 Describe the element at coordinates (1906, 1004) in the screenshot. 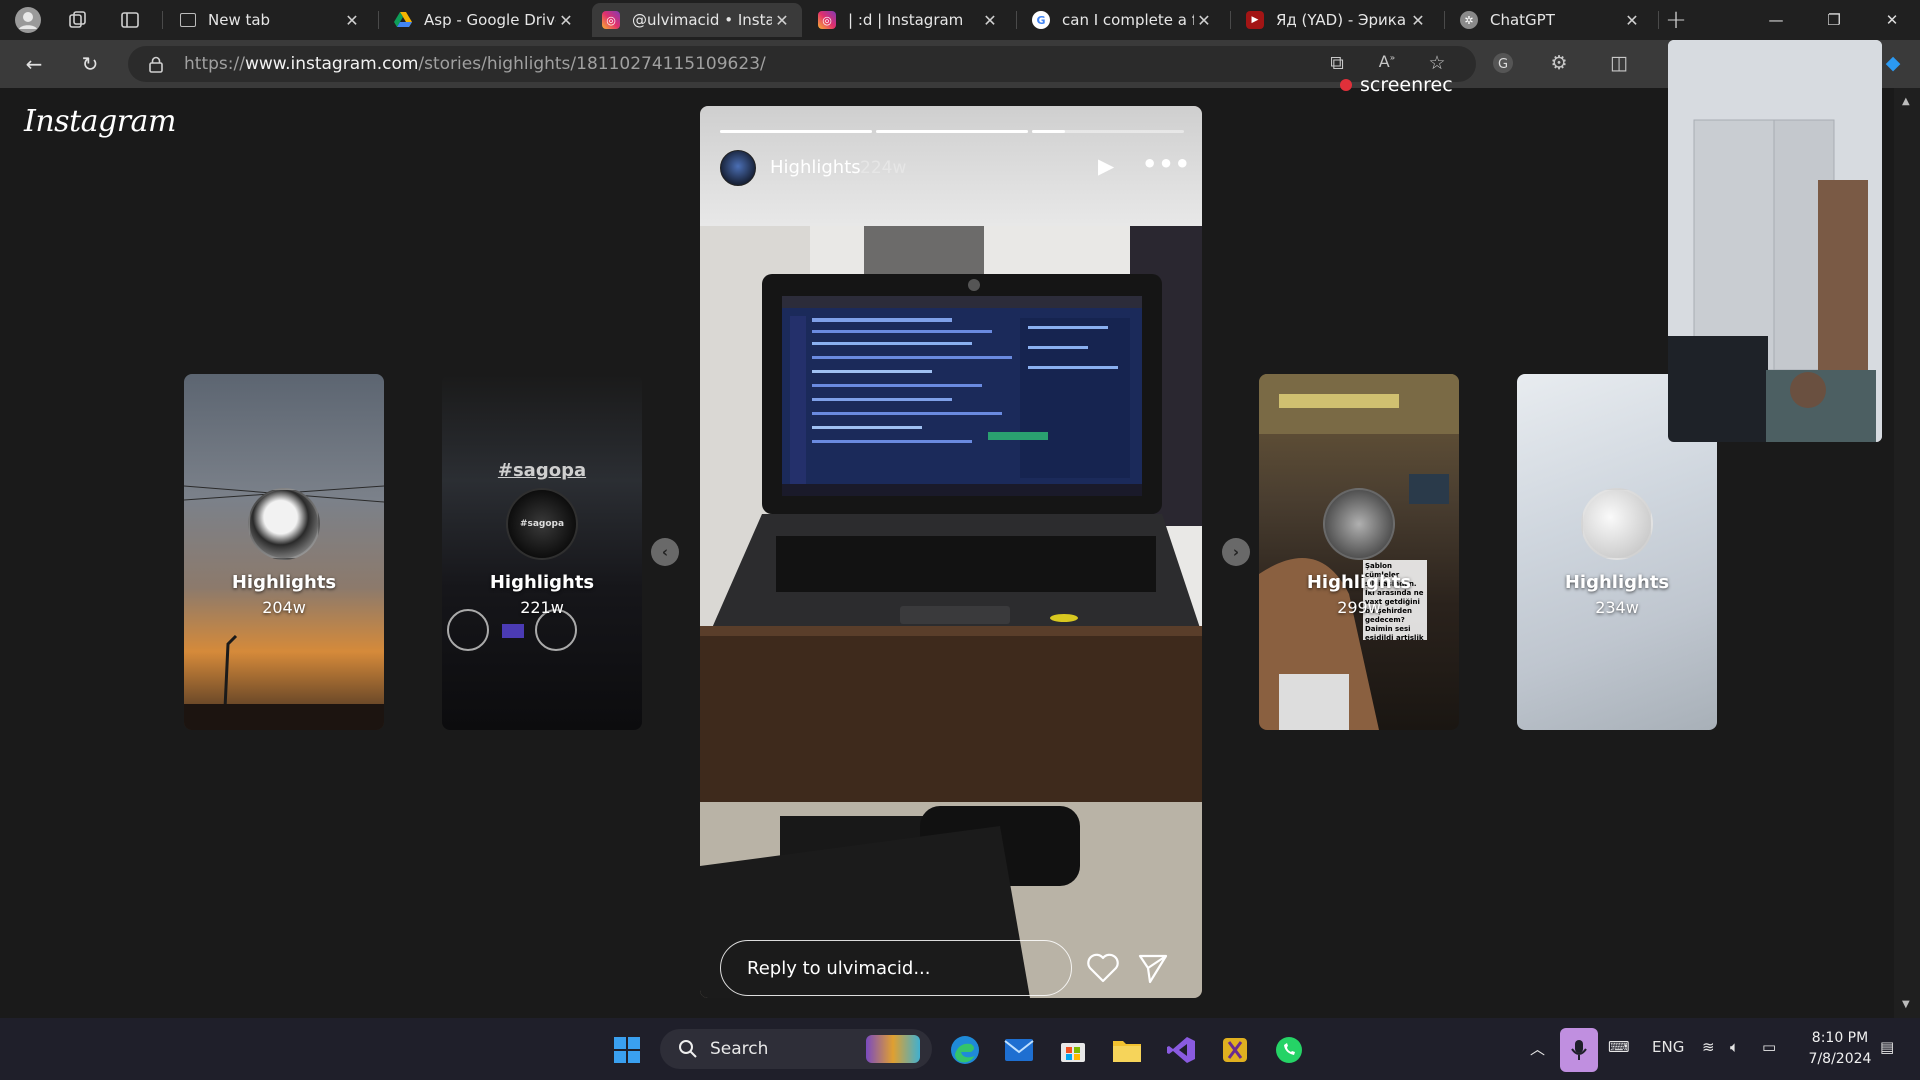

I see `scroll-down-icon: ▼` at that location.